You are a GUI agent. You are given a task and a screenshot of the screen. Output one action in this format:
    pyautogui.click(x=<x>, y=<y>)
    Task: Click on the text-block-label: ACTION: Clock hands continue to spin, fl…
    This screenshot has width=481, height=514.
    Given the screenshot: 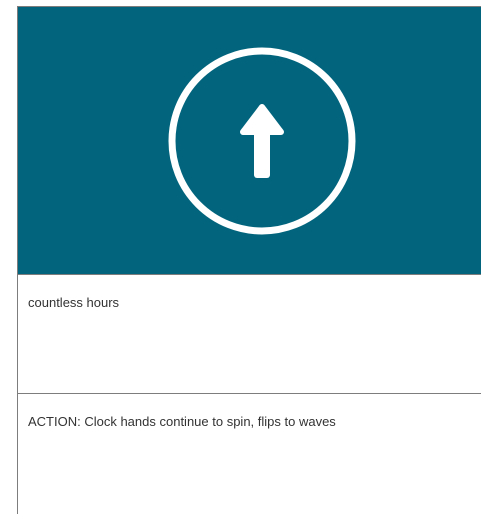 What is the action you would take?
    pyautogui.click(x=182, y=421)
    